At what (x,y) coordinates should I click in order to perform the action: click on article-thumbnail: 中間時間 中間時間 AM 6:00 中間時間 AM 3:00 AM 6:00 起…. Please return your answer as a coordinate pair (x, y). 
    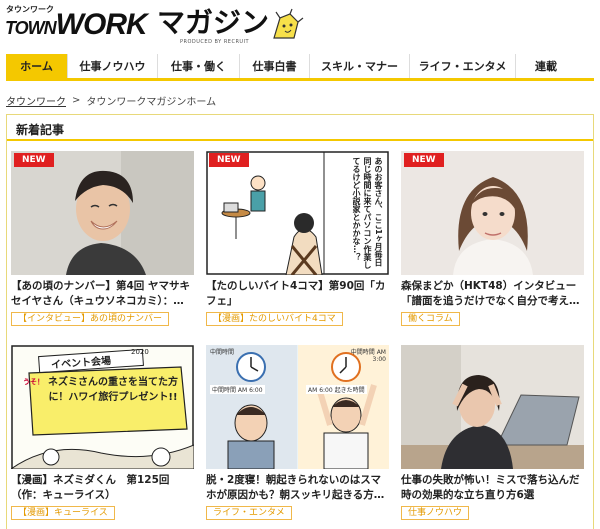
    Looking at the image, I should click on (297, 407).